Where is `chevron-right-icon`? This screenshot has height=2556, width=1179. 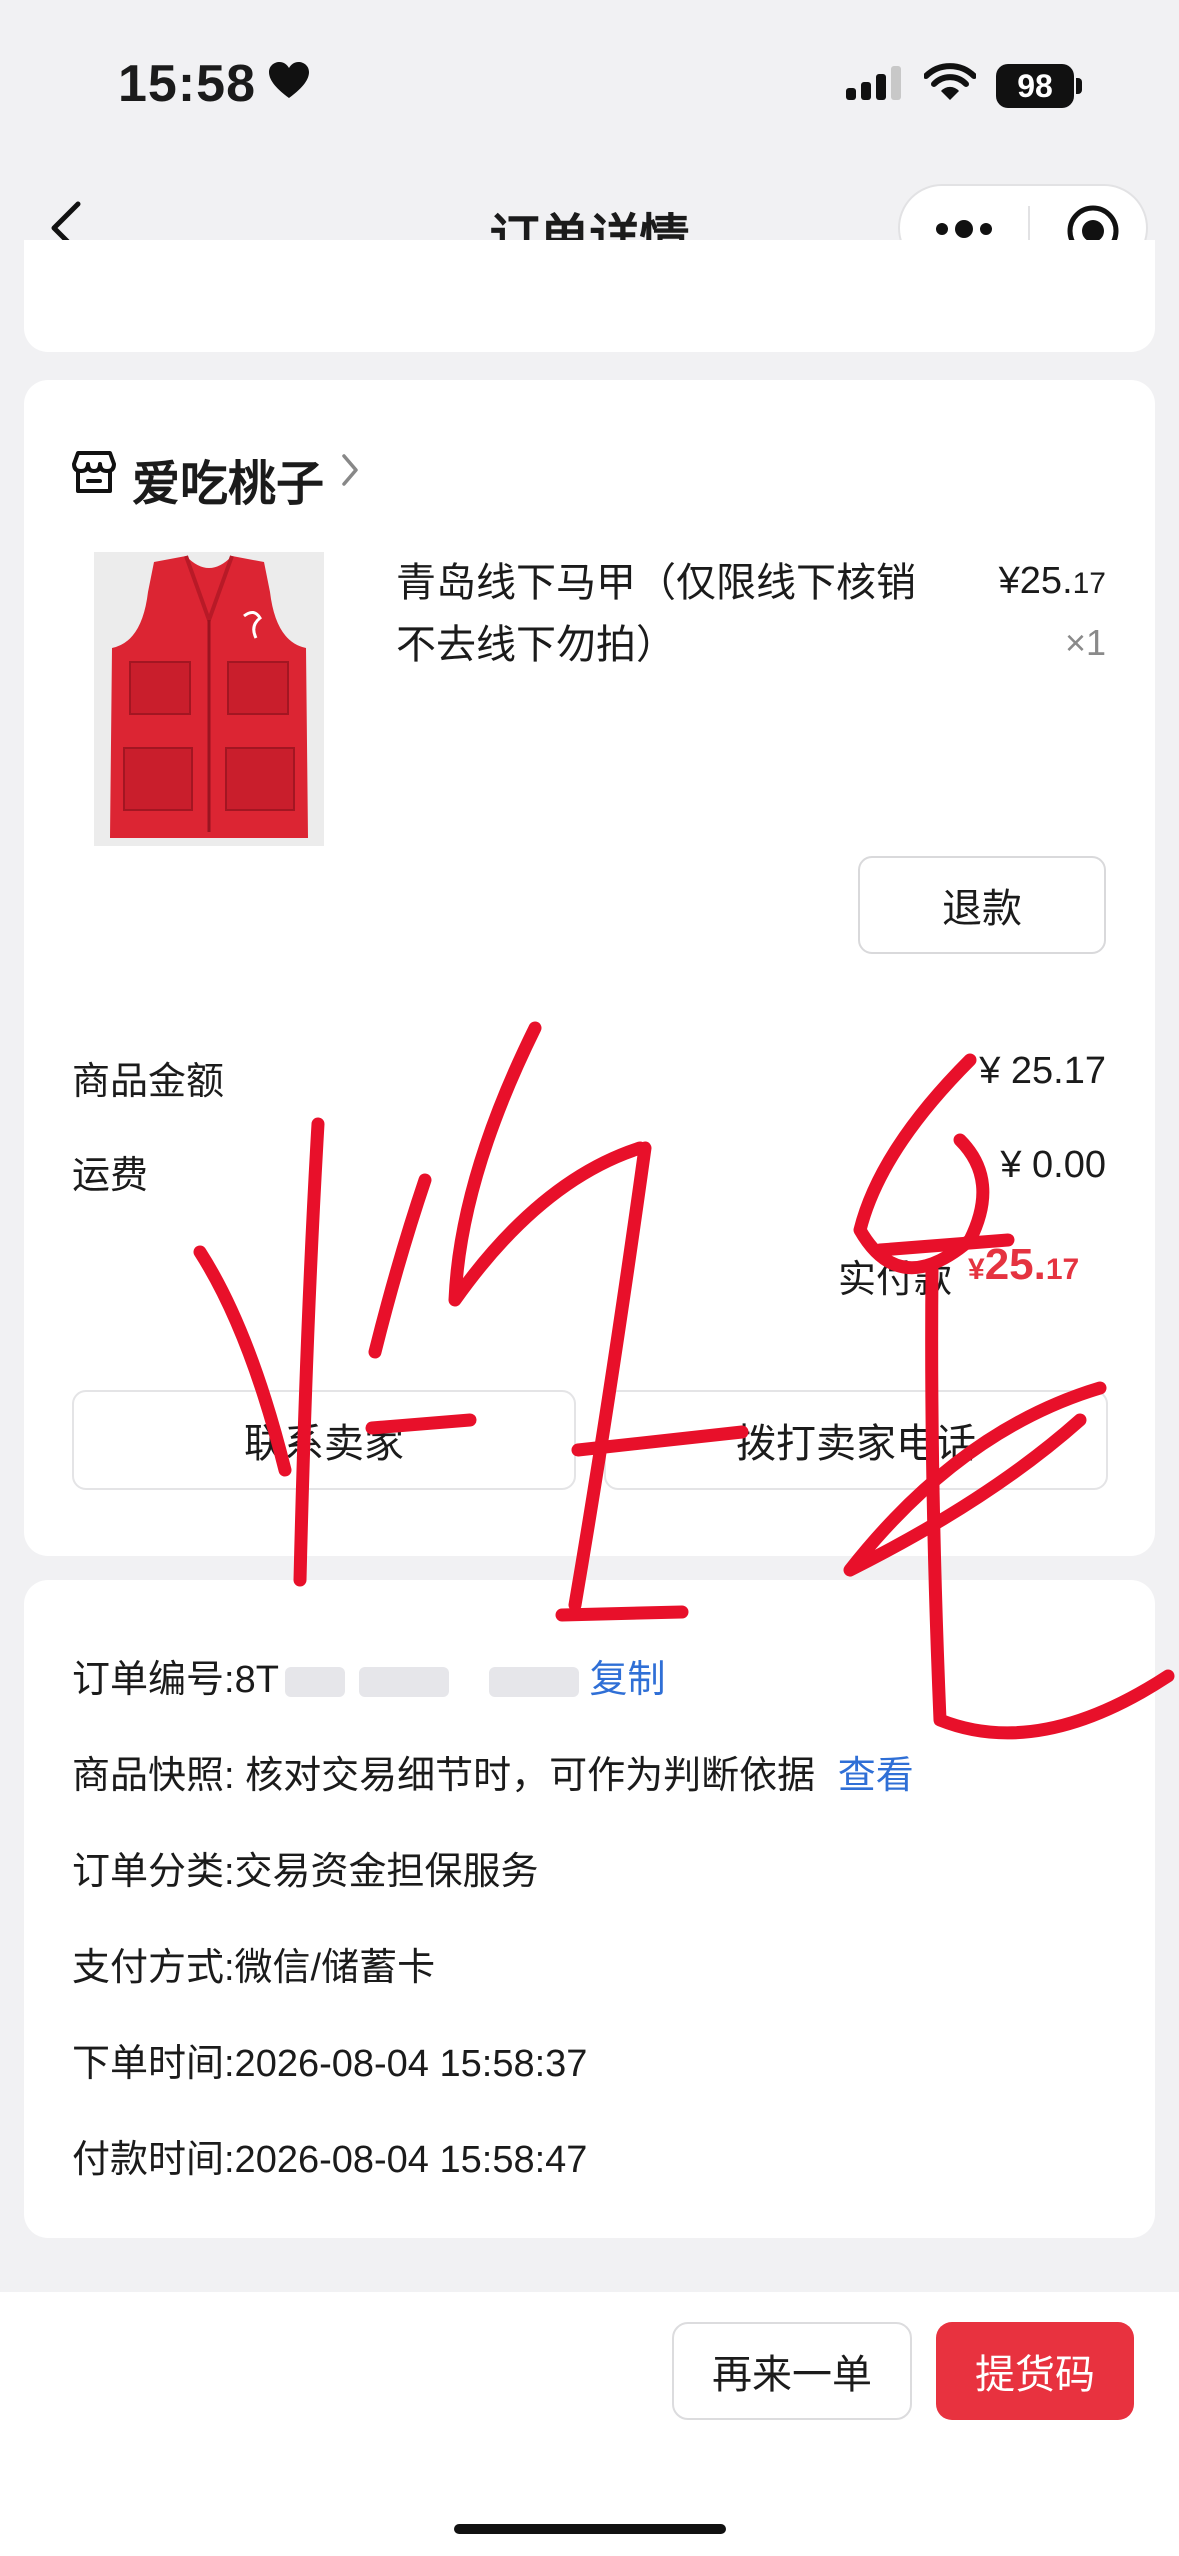 chevron-right-icon is located at coordinates (350, 472).